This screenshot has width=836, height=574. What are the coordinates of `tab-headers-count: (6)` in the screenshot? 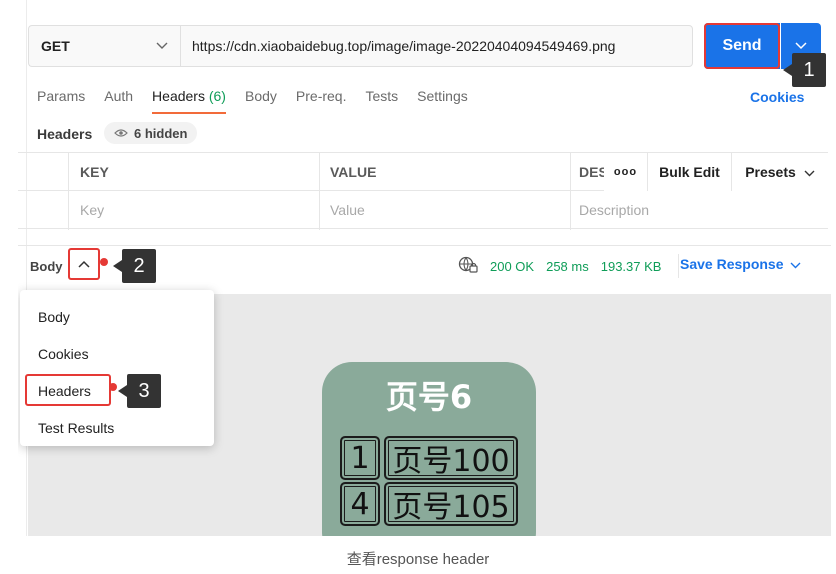 It's located at (217, 96).